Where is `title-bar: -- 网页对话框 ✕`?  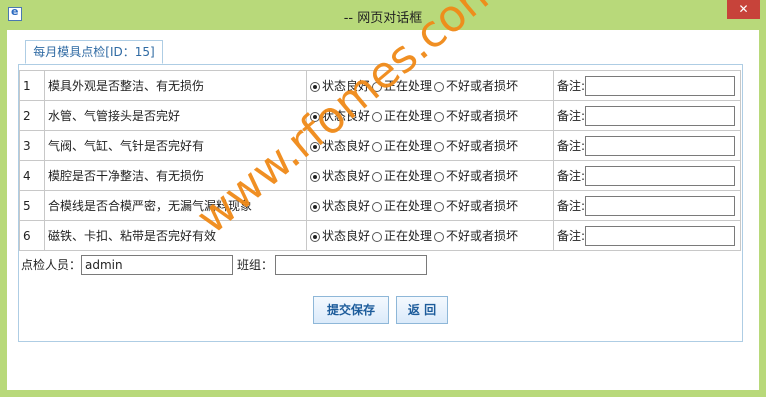 title-bar: -- 网页对话框 ✕ is located at coordinates (383, 15).